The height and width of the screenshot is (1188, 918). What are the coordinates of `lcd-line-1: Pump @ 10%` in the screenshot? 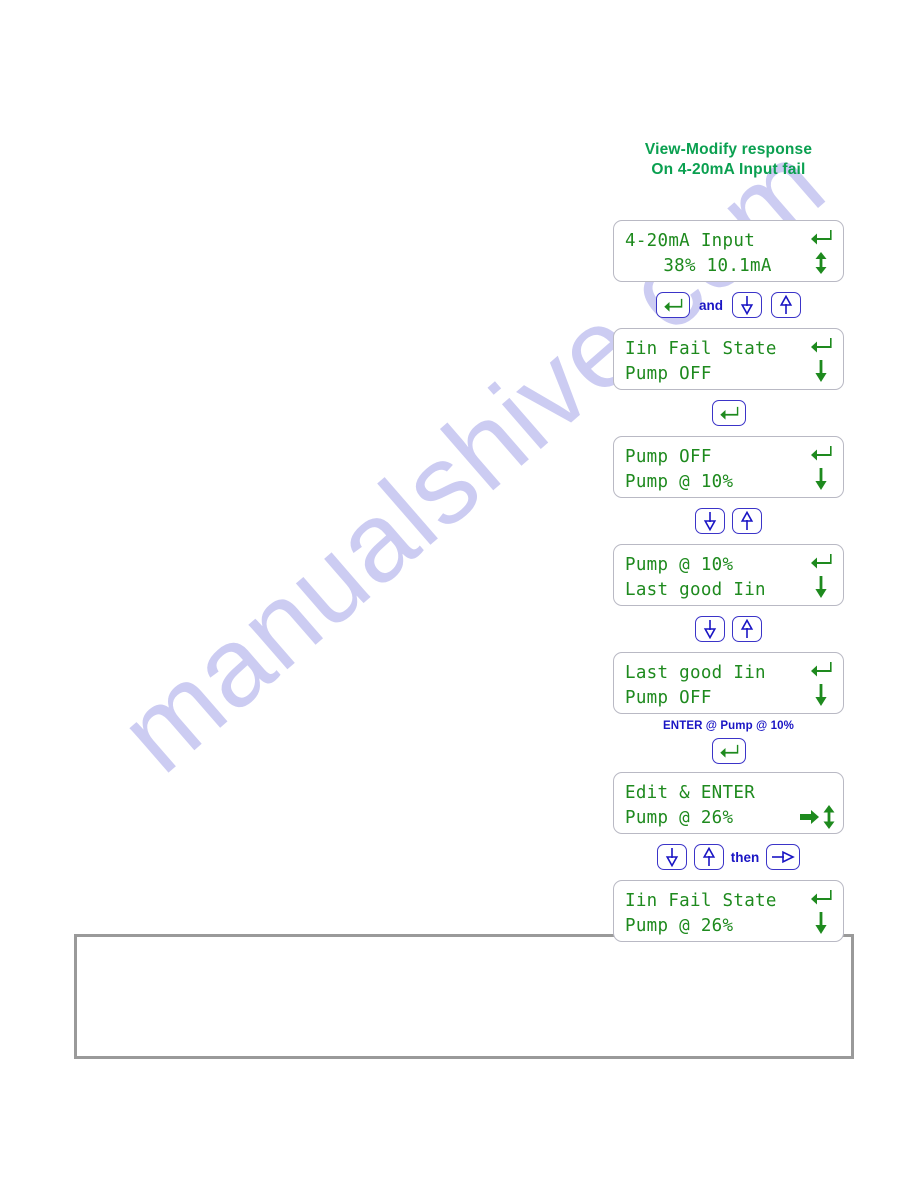 It's located at (679, 565).